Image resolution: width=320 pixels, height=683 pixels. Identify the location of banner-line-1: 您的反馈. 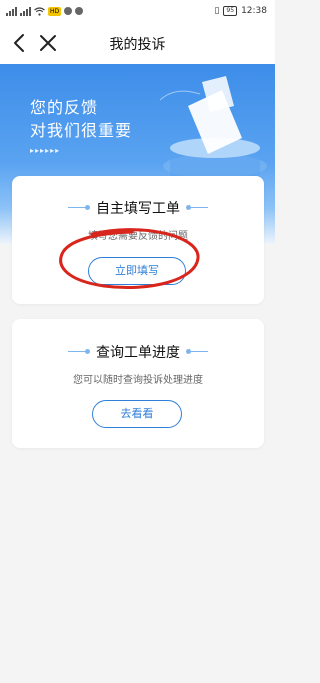
(64, 107).